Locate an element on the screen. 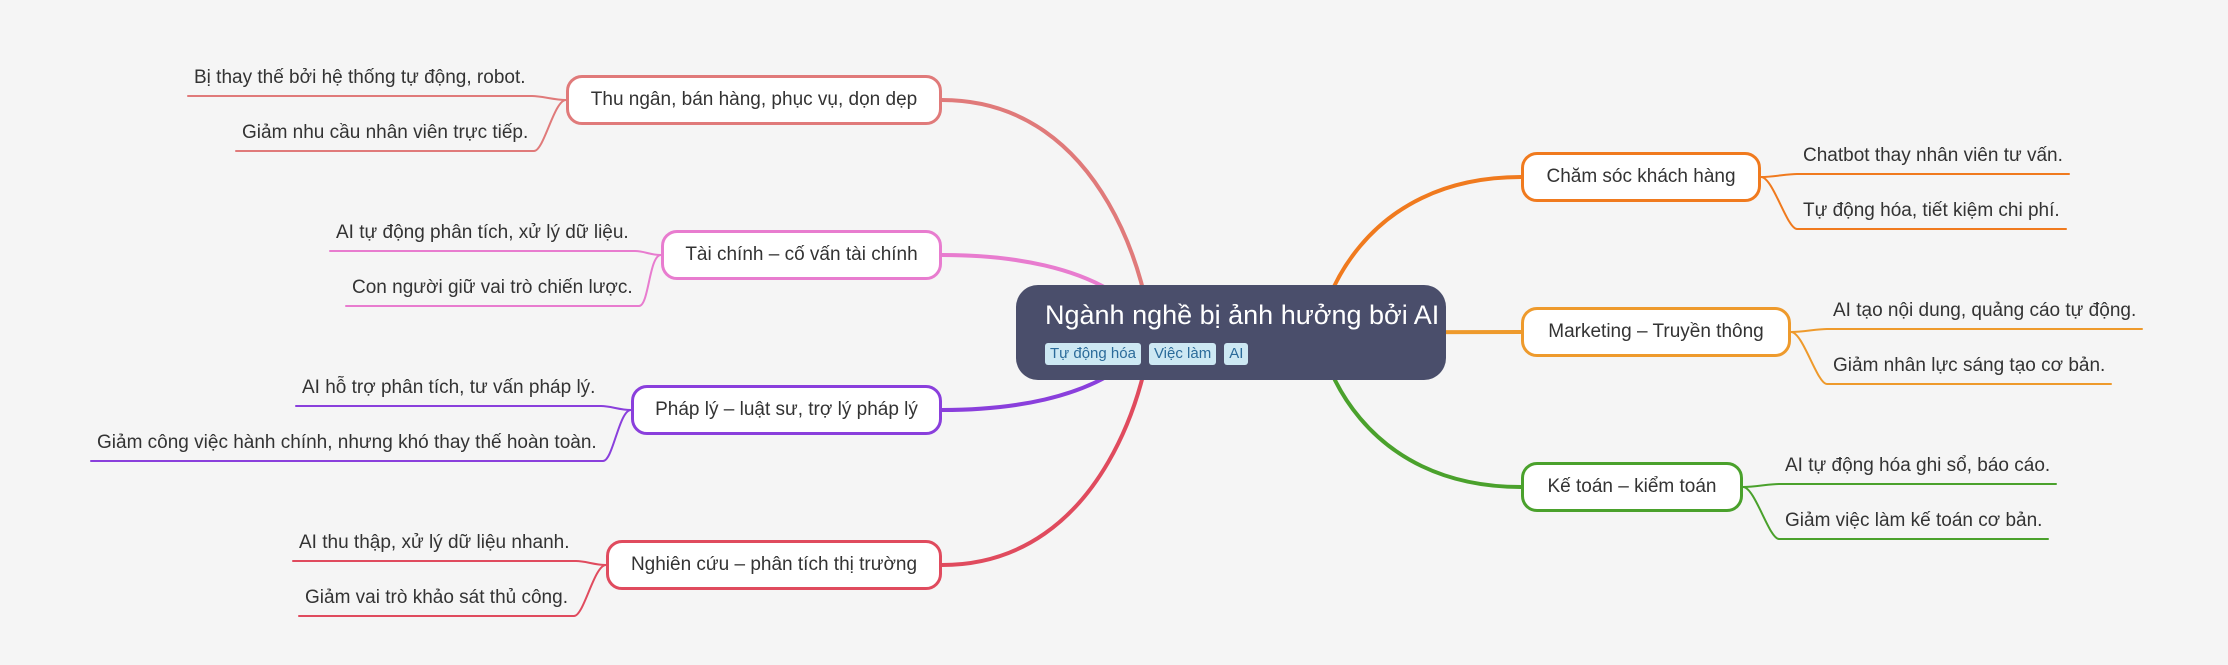 This screenshot has height=665, width=2228. detail-cashier-demand: Giảm nhu cầu nhân viên trực tiếp. is located at coordinates (385, 133).